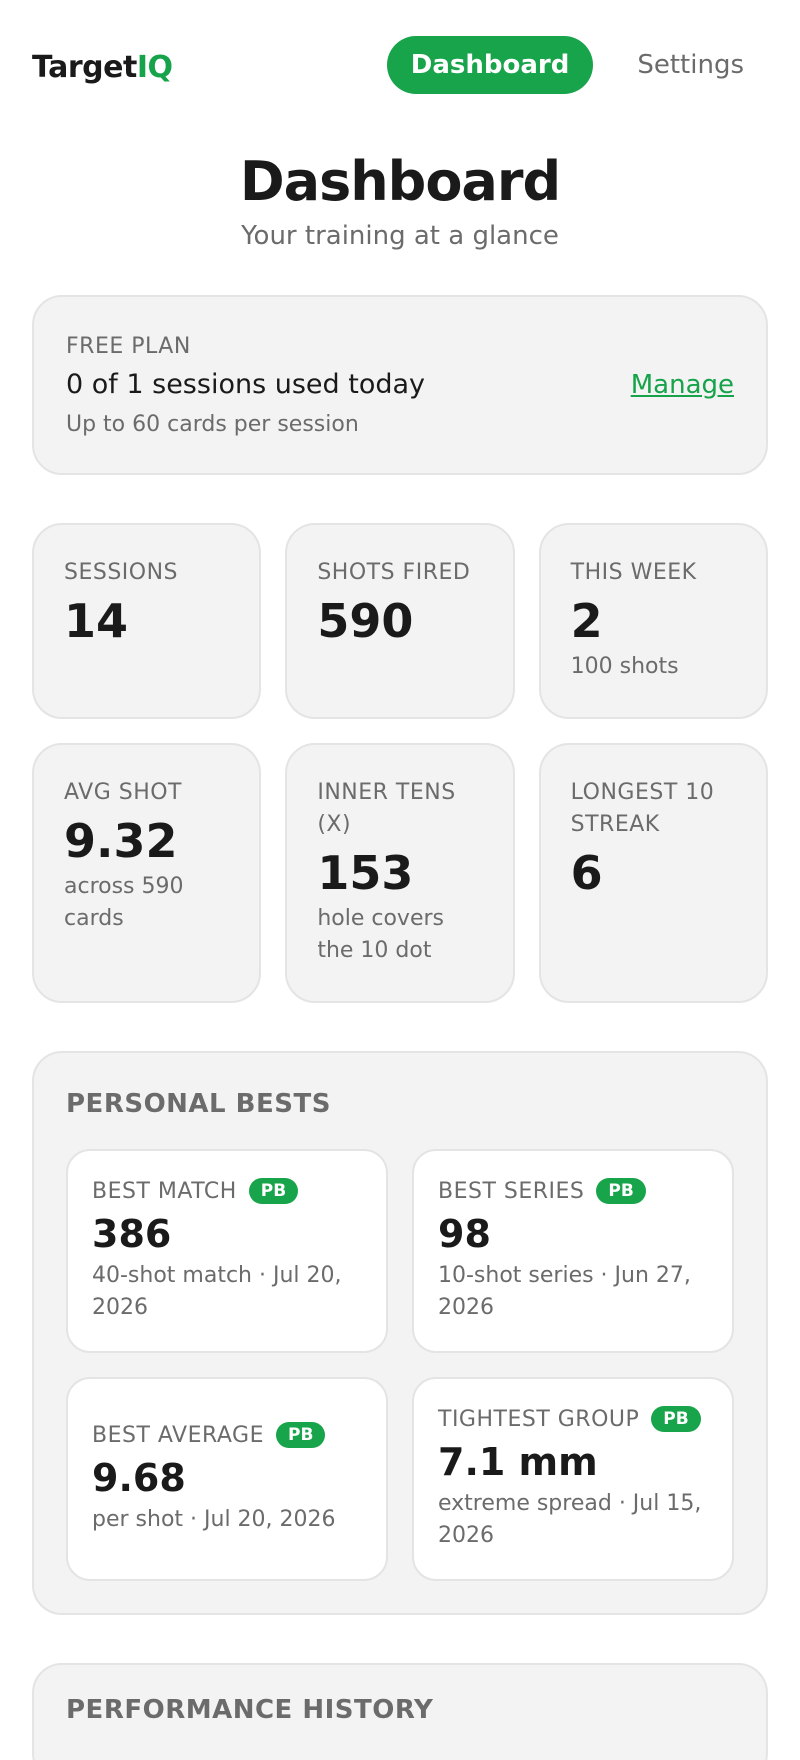  What do you see at coordinates (490, 65) in the screenshot?
I see `nav-dashboard: Dashboard` at bounding box center [490, 65].